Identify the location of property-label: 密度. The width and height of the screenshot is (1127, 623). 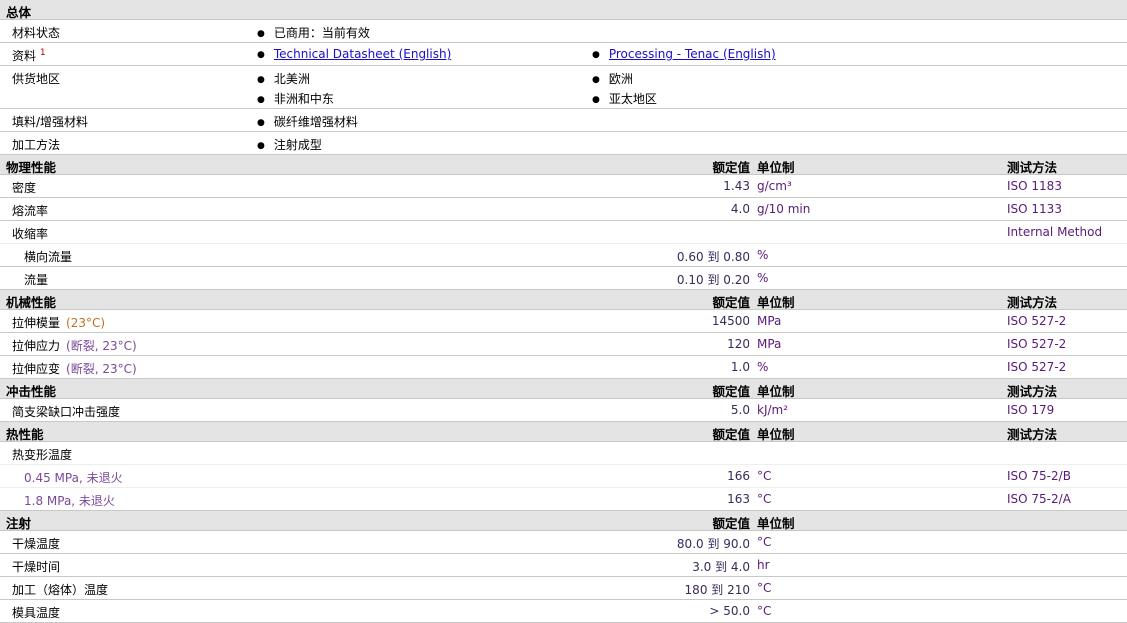
(24, 187).